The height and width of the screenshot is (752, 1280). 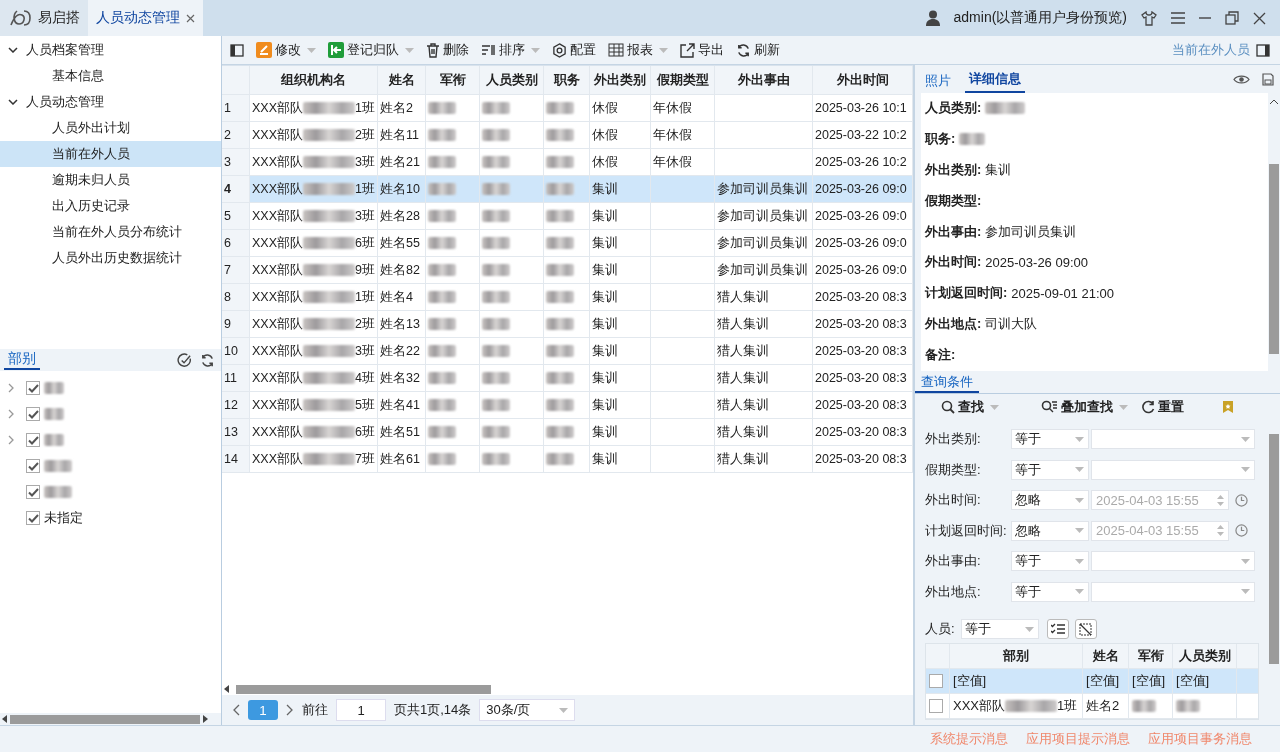 What do you see at coordinates (1016, 656) in the screenshot?
I see `column-header: 部别` at bounding box center [1016, 656].